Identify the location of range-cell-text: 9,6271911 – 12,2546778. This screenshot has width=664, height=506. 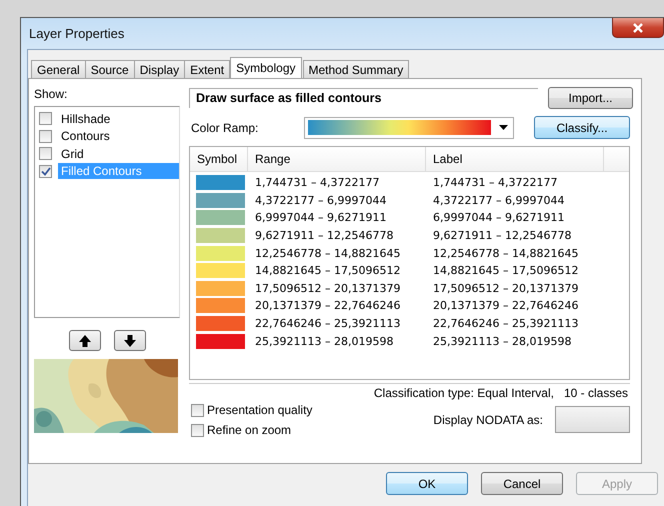
(324, 235).